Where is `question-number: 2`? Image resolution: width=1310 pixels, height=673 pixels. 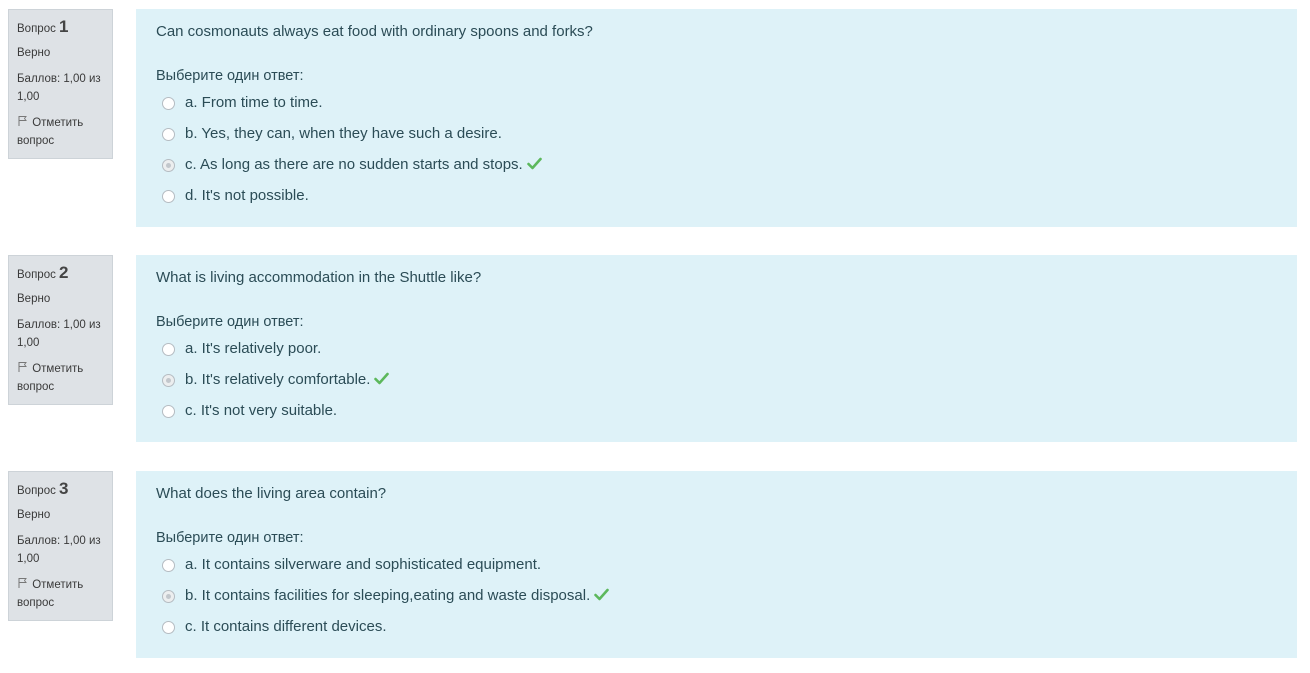 question-number: 2 is located at coordinates (64, 272).